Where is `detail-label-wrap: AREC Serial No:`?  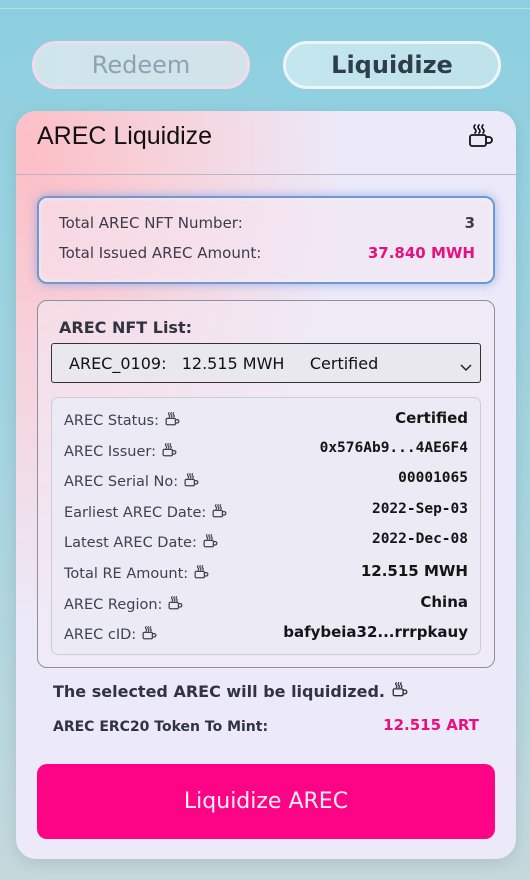
detail-label-wrap: AREC Serial No: is located at coordinates (131, 482).